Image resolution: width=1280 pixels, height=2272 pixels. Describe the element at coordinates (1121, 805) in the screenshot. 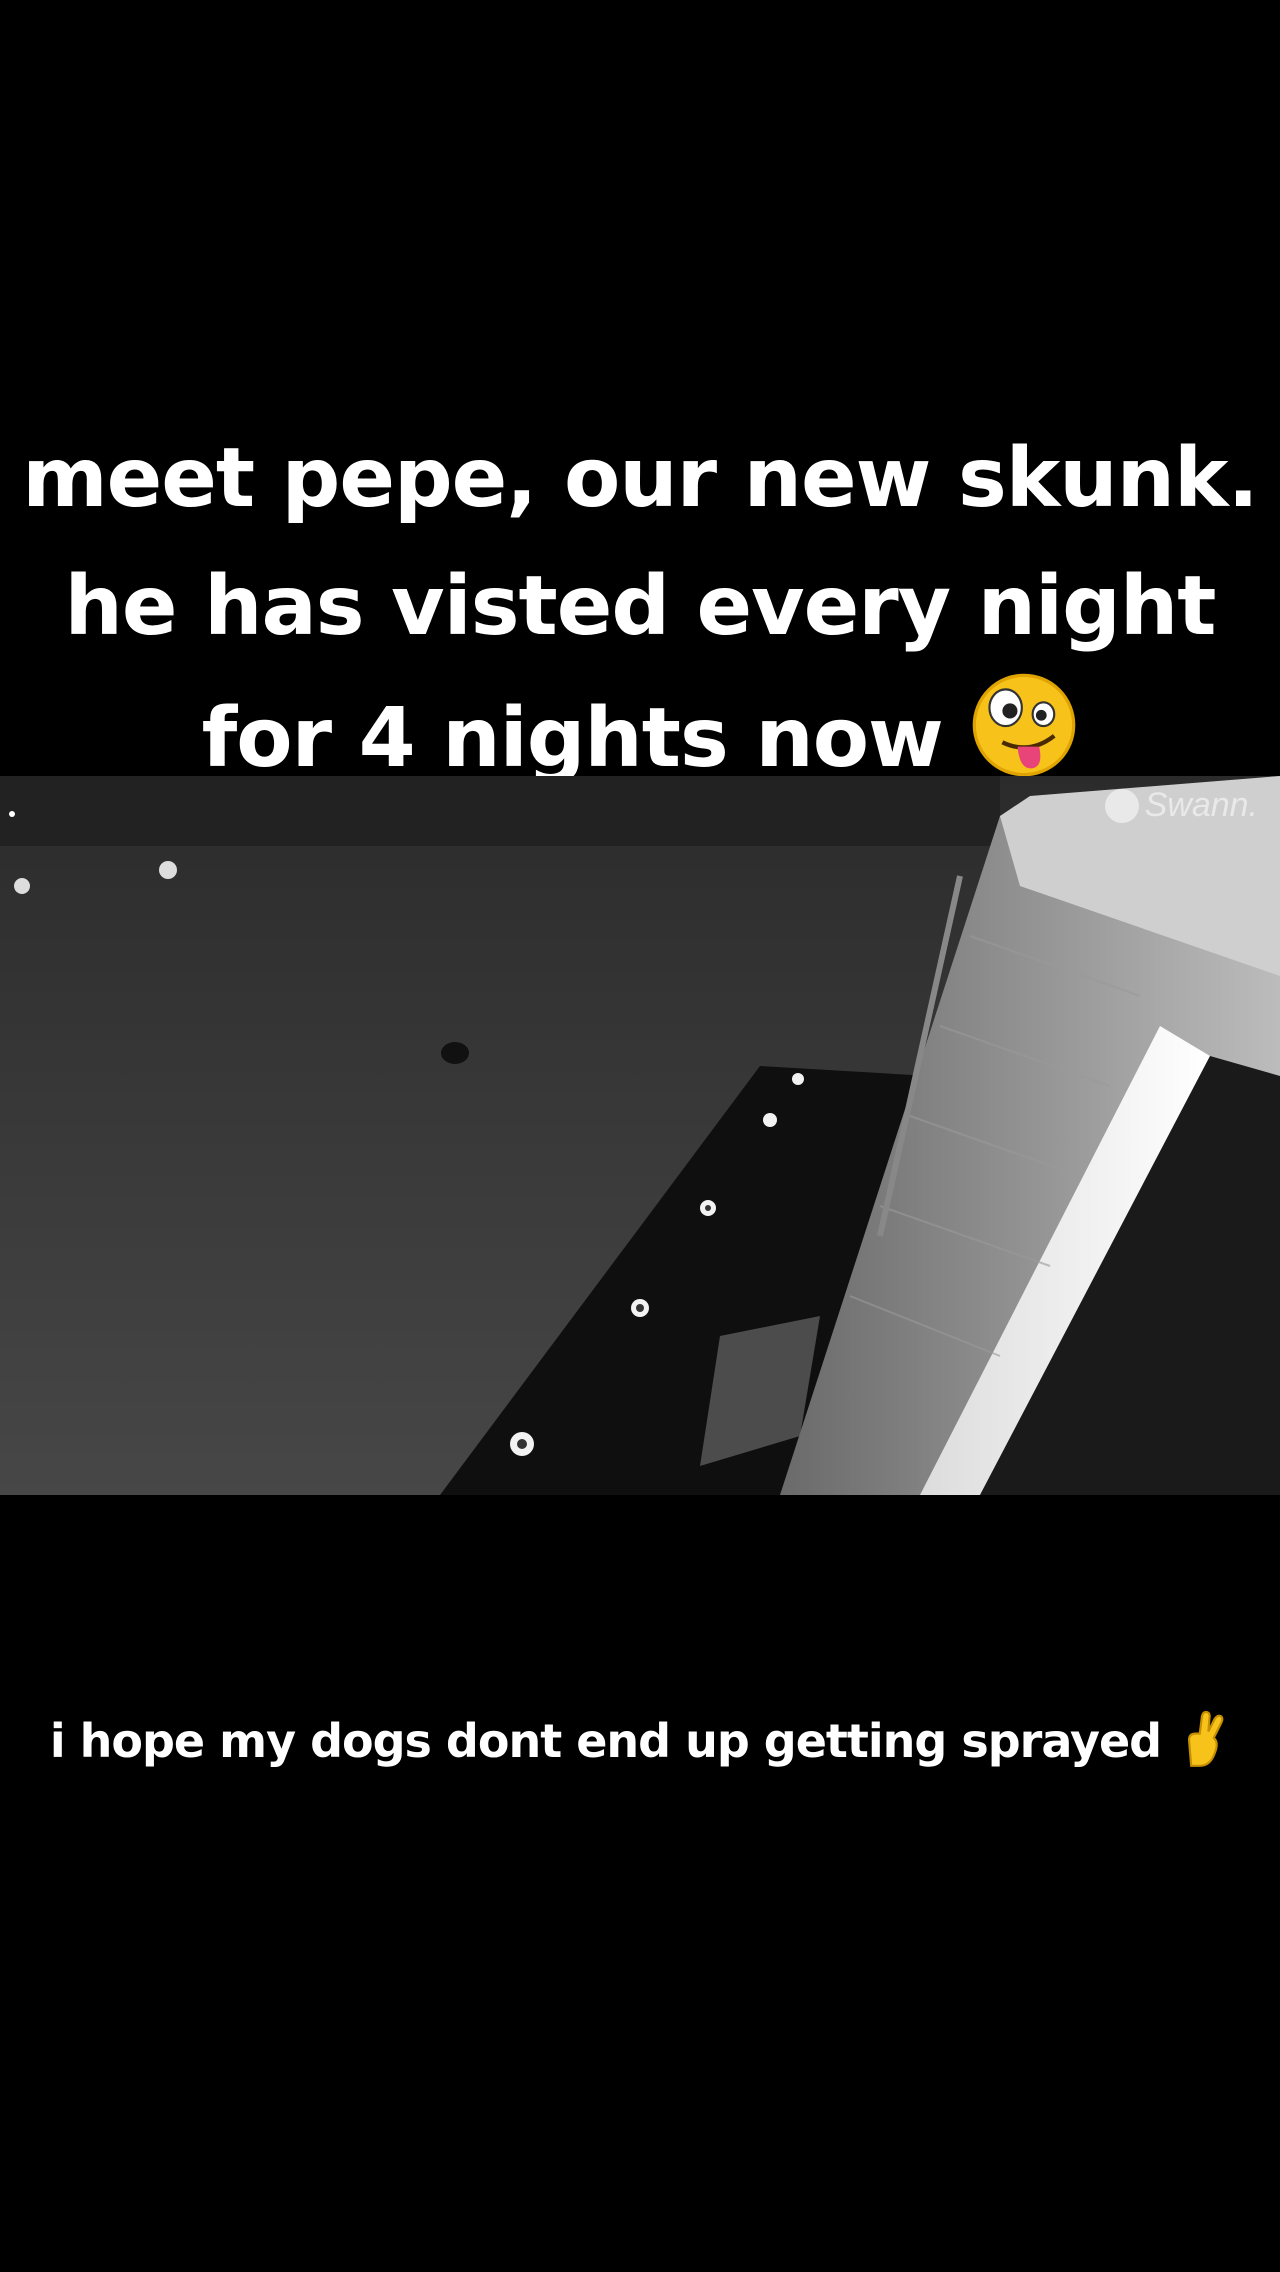

I see `swann-logo-icon` at that location.